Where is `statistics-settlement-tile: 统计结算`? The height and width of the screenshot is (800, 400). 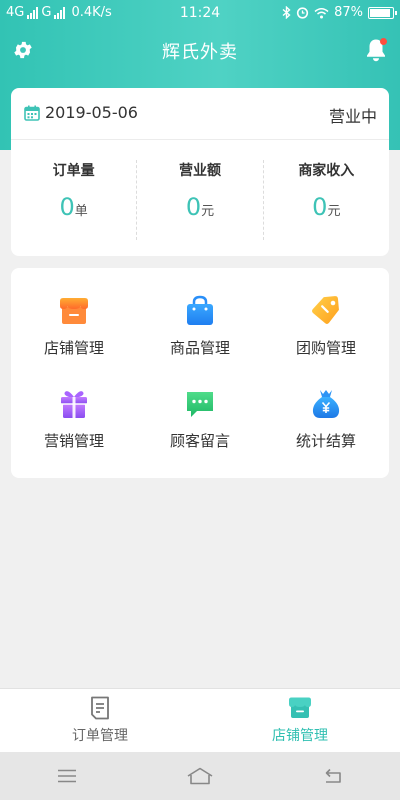
statistics-settlement-tile: 统计结算 is located at coordinates (326, 433).